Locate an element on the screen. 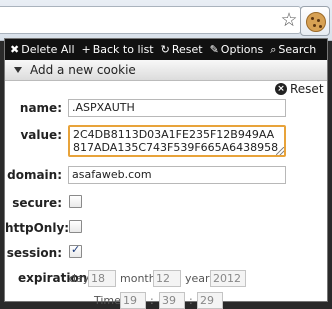  form-reset-button: × Reset is located at coordinates (299, 89).